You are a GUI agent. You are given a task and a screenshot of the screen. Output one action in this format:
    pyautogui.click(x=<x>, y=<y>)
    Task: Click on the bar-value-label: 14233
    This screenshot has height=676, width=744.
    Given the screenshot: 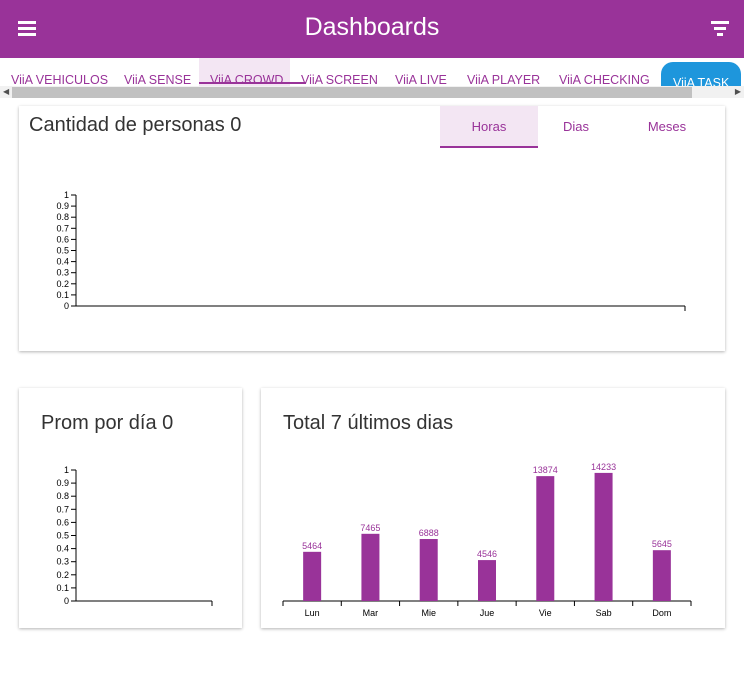 What is the action you would take?
    pyautogui.click(x=603, y=467)
    